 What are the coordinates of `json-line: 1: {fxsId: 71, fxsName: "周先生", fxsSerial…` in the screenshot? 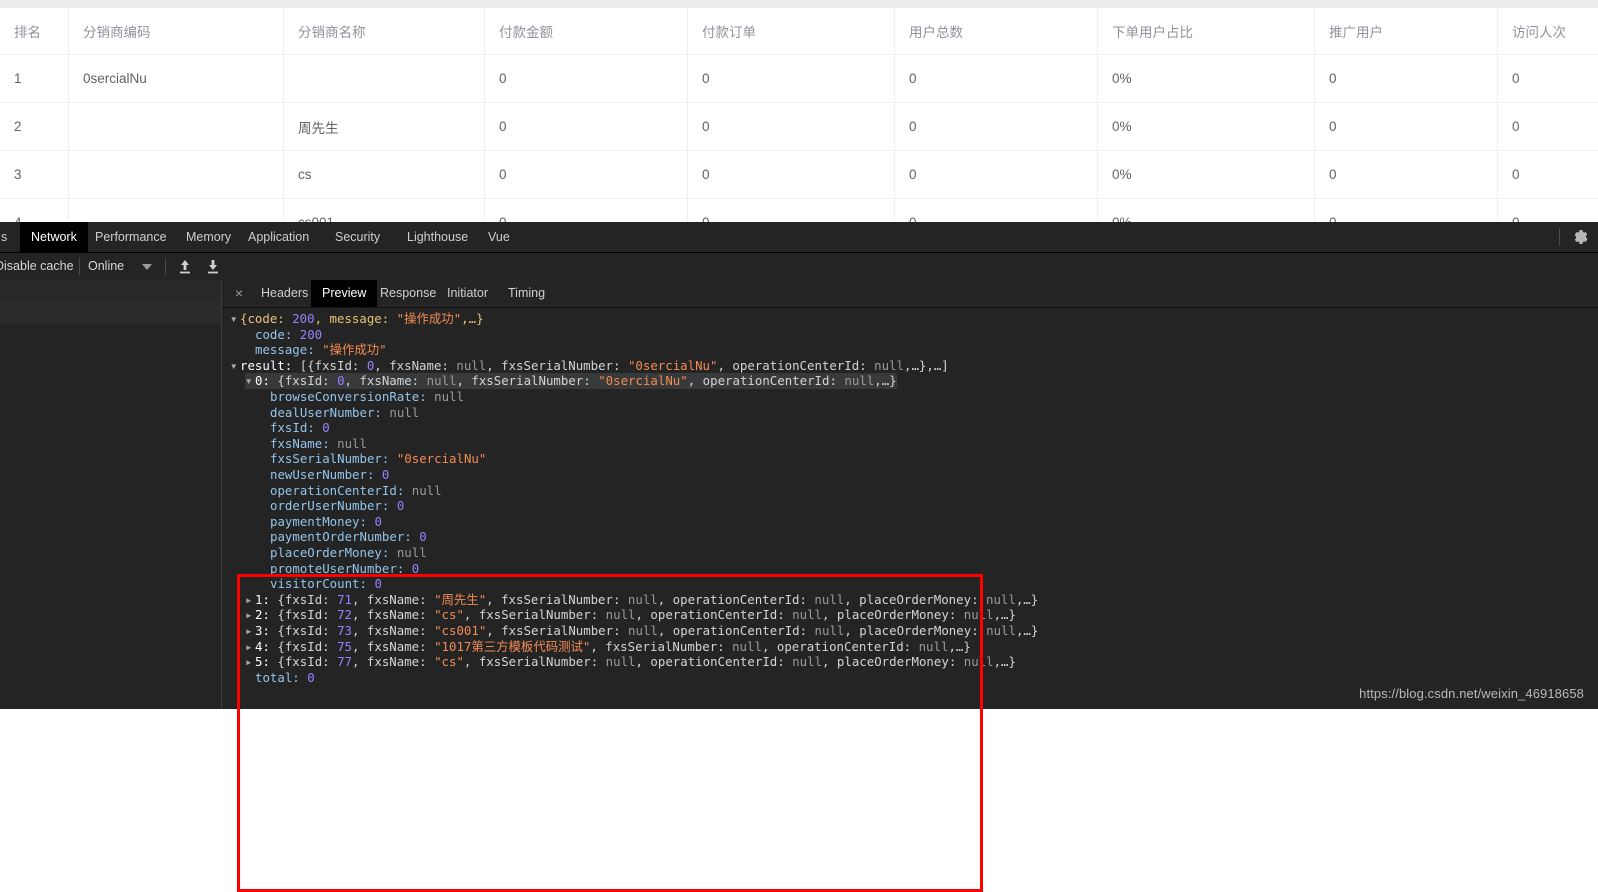 It's located at (641, 600).